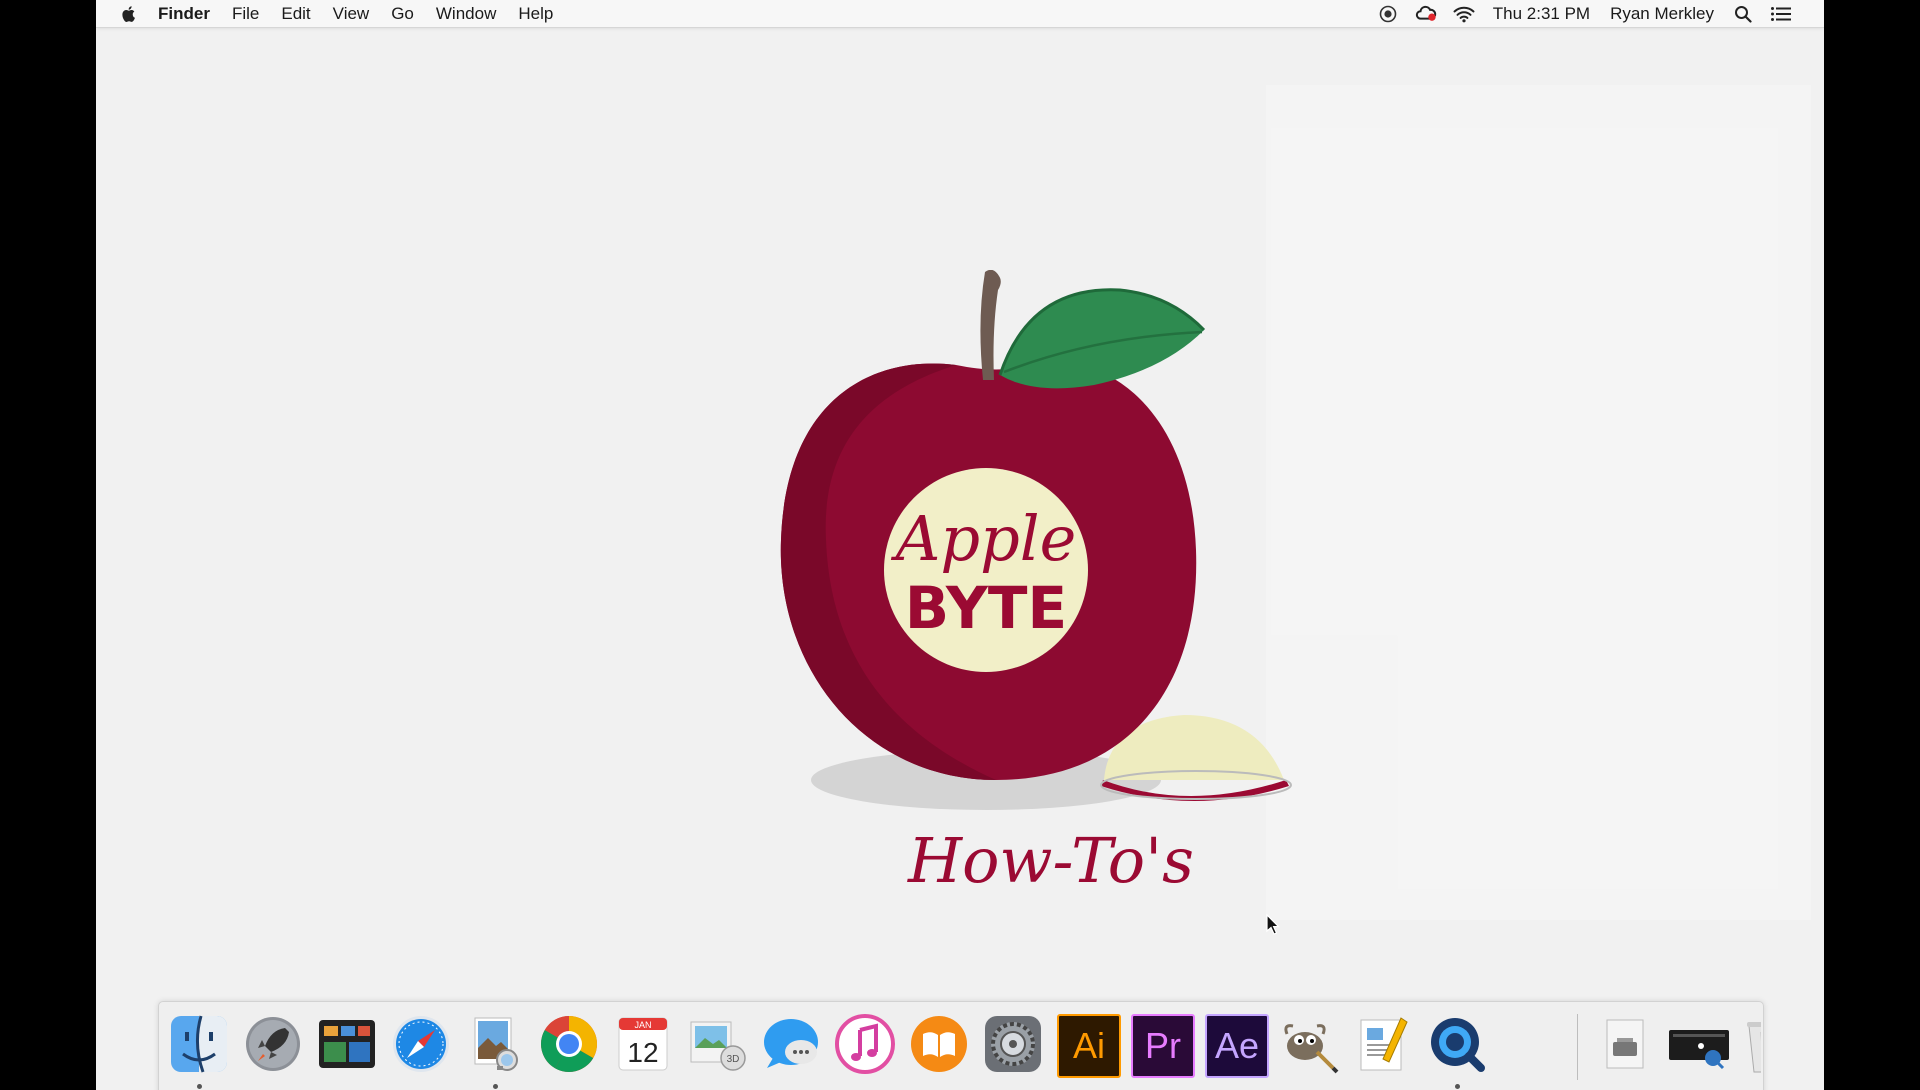 The width and height of the screenshot is (1920, 1090). Describe the element at coordinates (535, 13) in the screenshot. I see `menu-help: Help` at that location.